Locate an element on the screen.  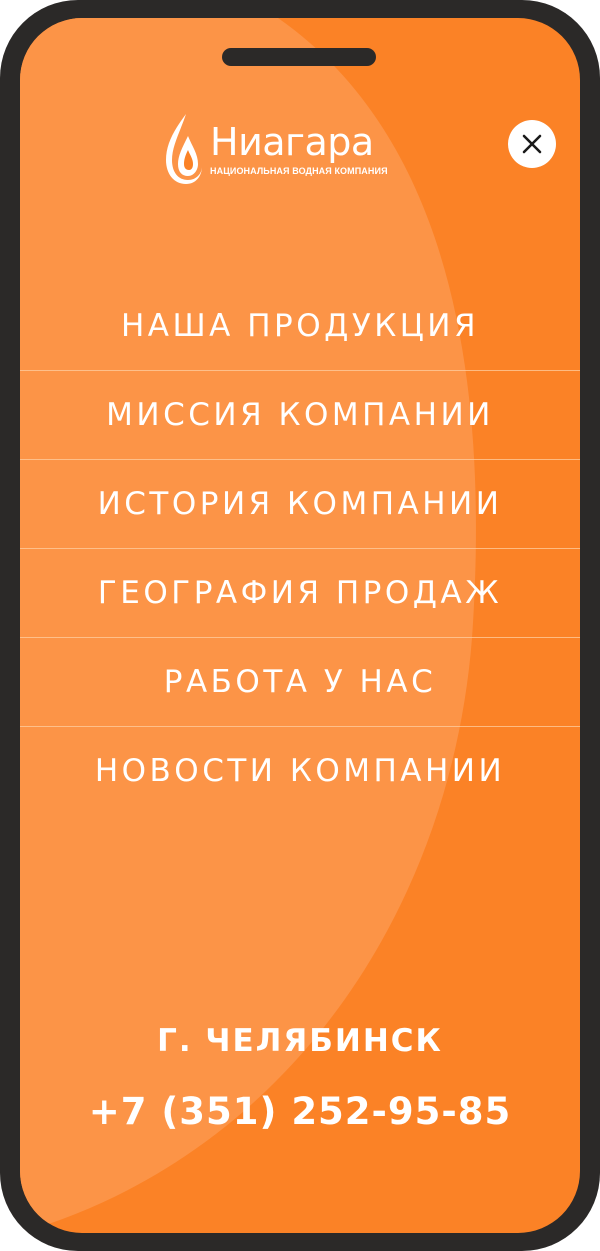
menu-item-label: ИСТОРИЯ КОМПАНИИ is located at coordinates (300, 503).